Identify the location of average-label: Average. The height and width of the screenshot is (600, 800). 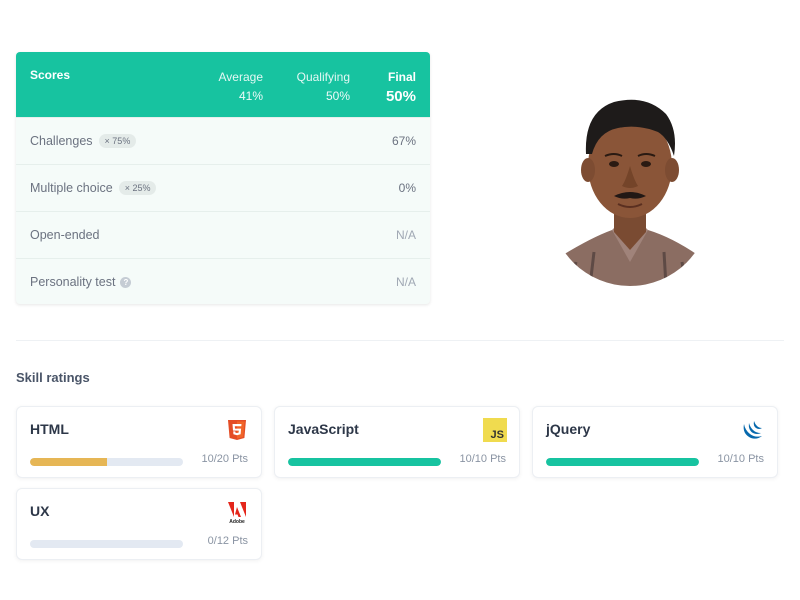
(240, 77).